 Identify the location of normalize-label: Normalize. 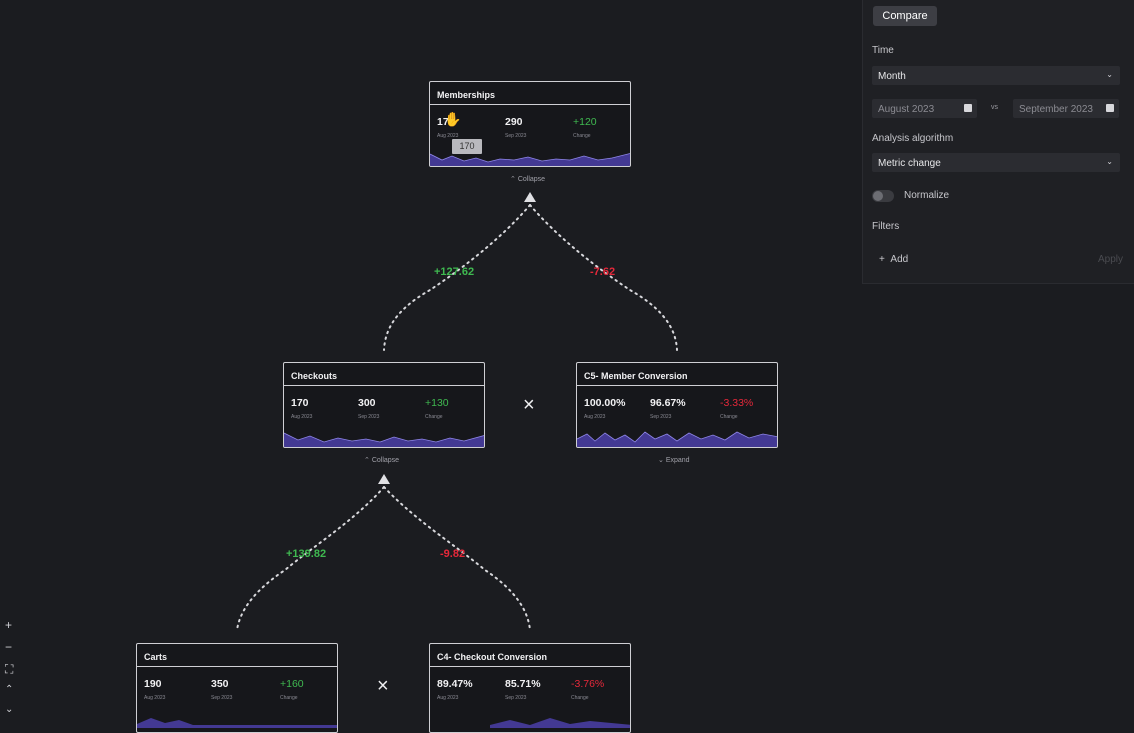
(927, 195).